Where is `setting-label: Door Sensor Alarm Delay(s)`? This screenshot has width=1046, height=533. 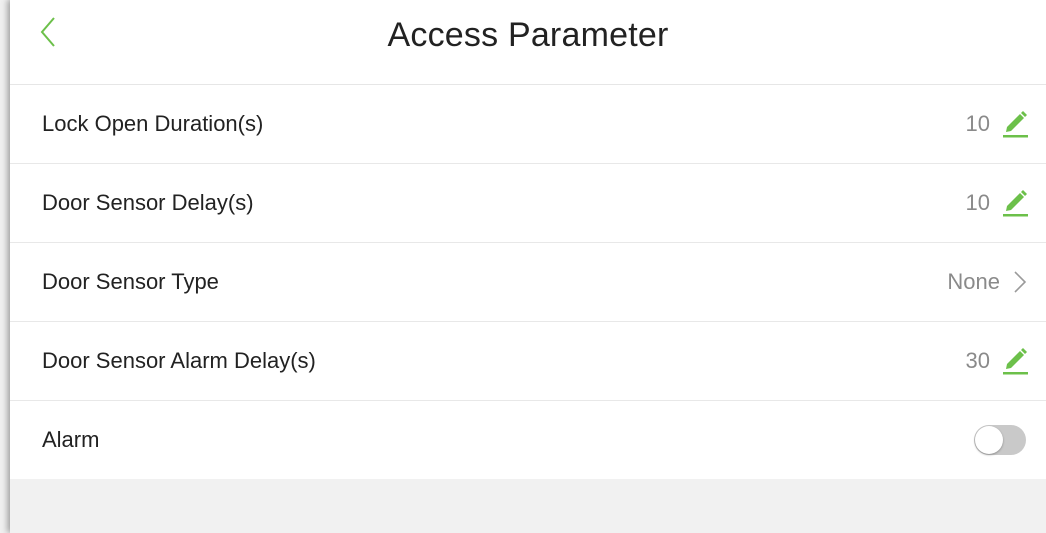 setting-label: Door Sensor Alarm Delay(s) is located at coordinates (179, 360).